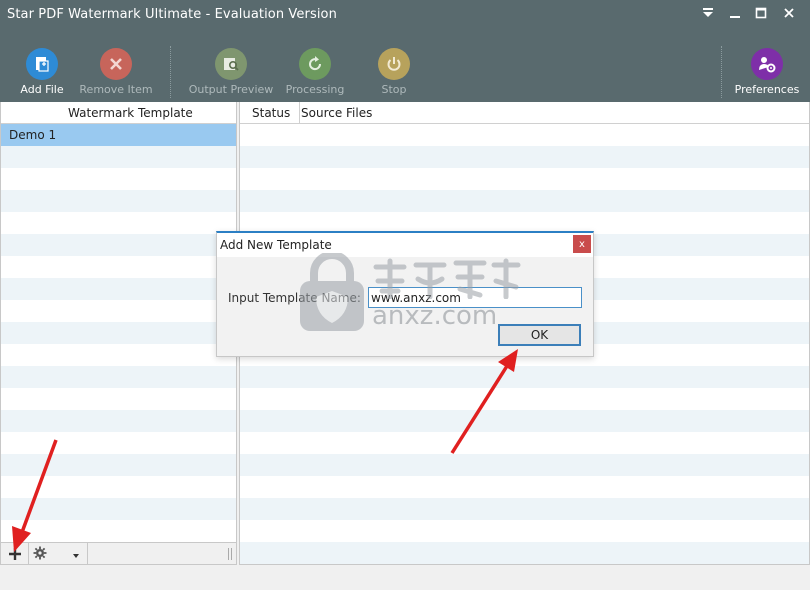 The height and width of the screenshot is (590, 810). What do you see at coordinates (475, 297) in the screenshot?
I see `template-name-input` at bounding box center [475, 297].